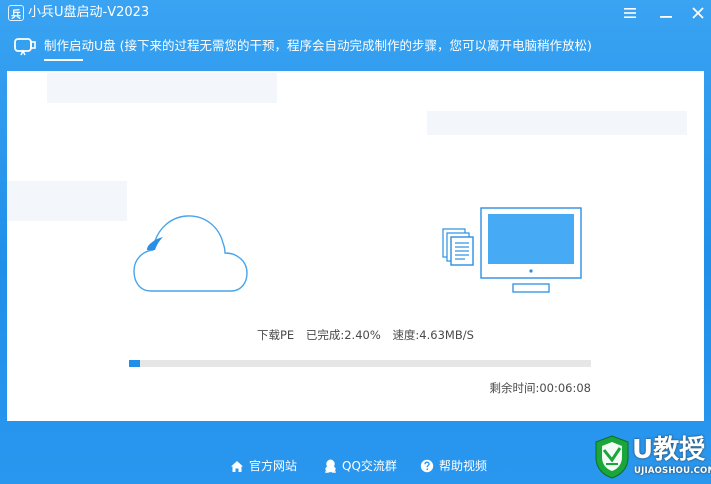 Image resolution: width=711 pixels, height=484 pixels. Describe the element at coordinates (25, 47) in the screenshot. I see `usb-drive-icon` at that location.